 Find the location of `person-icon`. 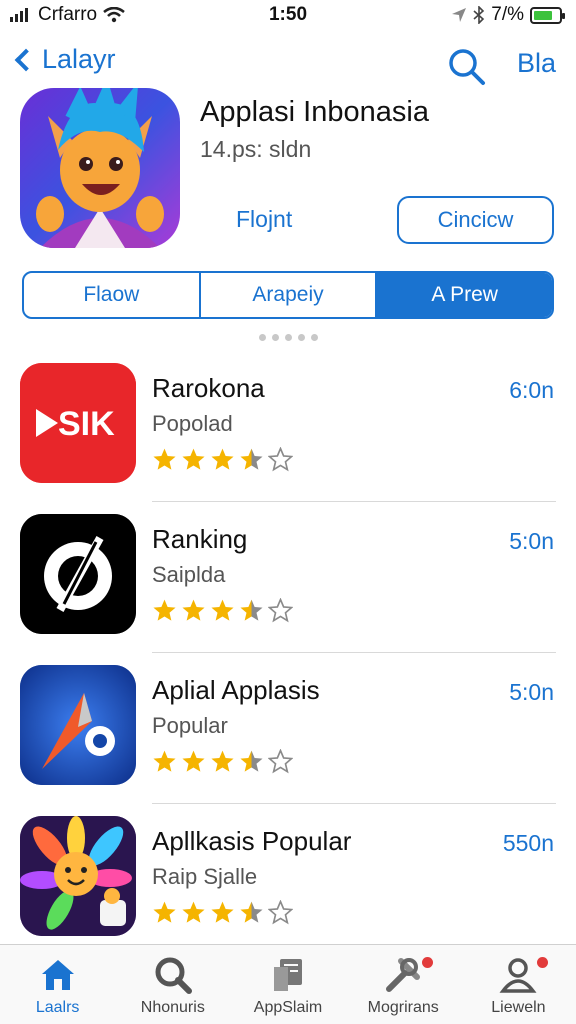

person-icon is located at coordinates (518, 975).